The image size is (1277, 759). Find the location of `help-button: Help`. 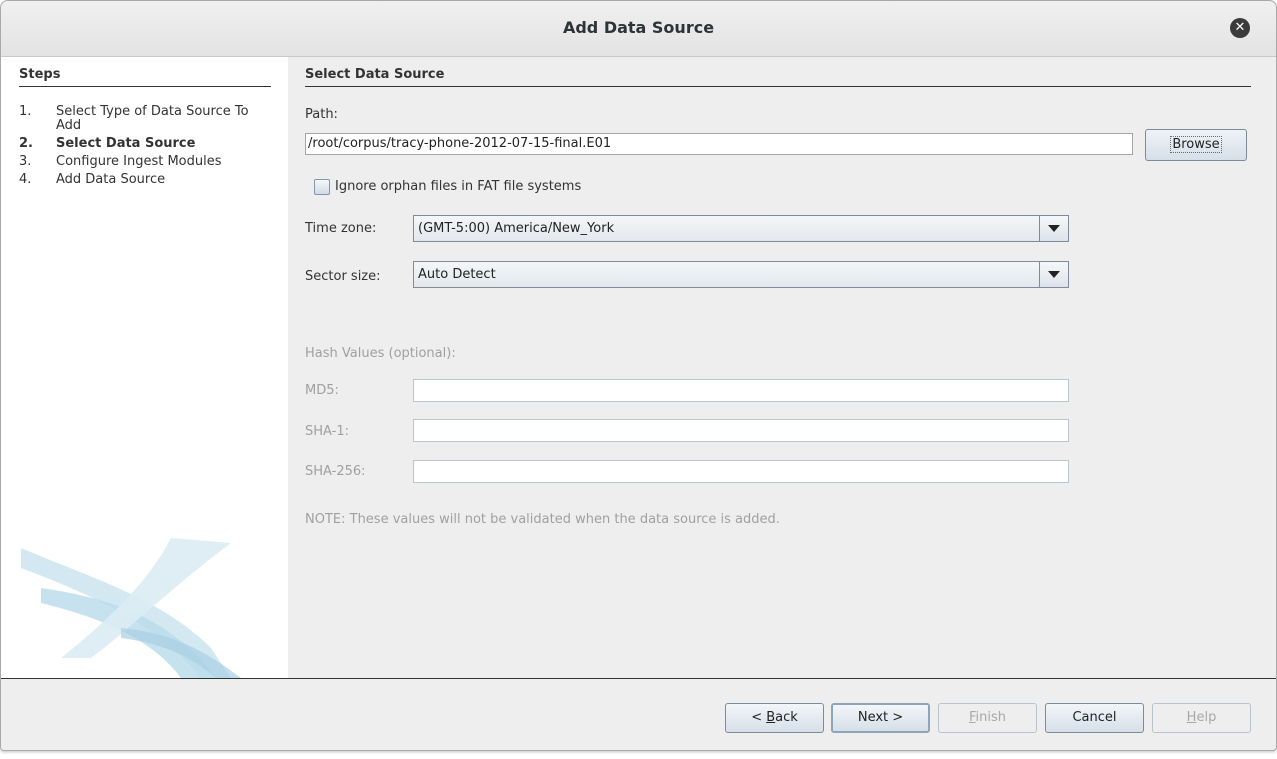

help-button: Help is located at coordinates (1201, 718).